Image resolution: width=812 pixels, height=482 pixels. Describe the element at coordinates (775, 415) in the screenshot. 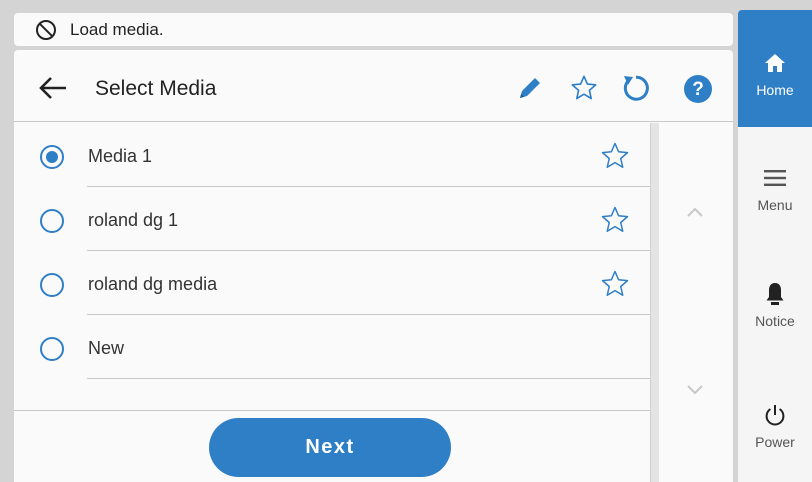

I see `power-icon` at that location.